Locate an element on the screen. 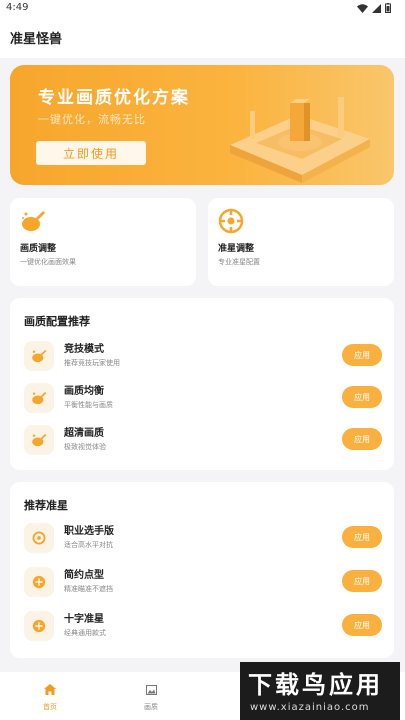 The width and height of the screenshot is (405, 720). item-desc: 推荐竞技玩家使用 is located at coordinates (92, 363).